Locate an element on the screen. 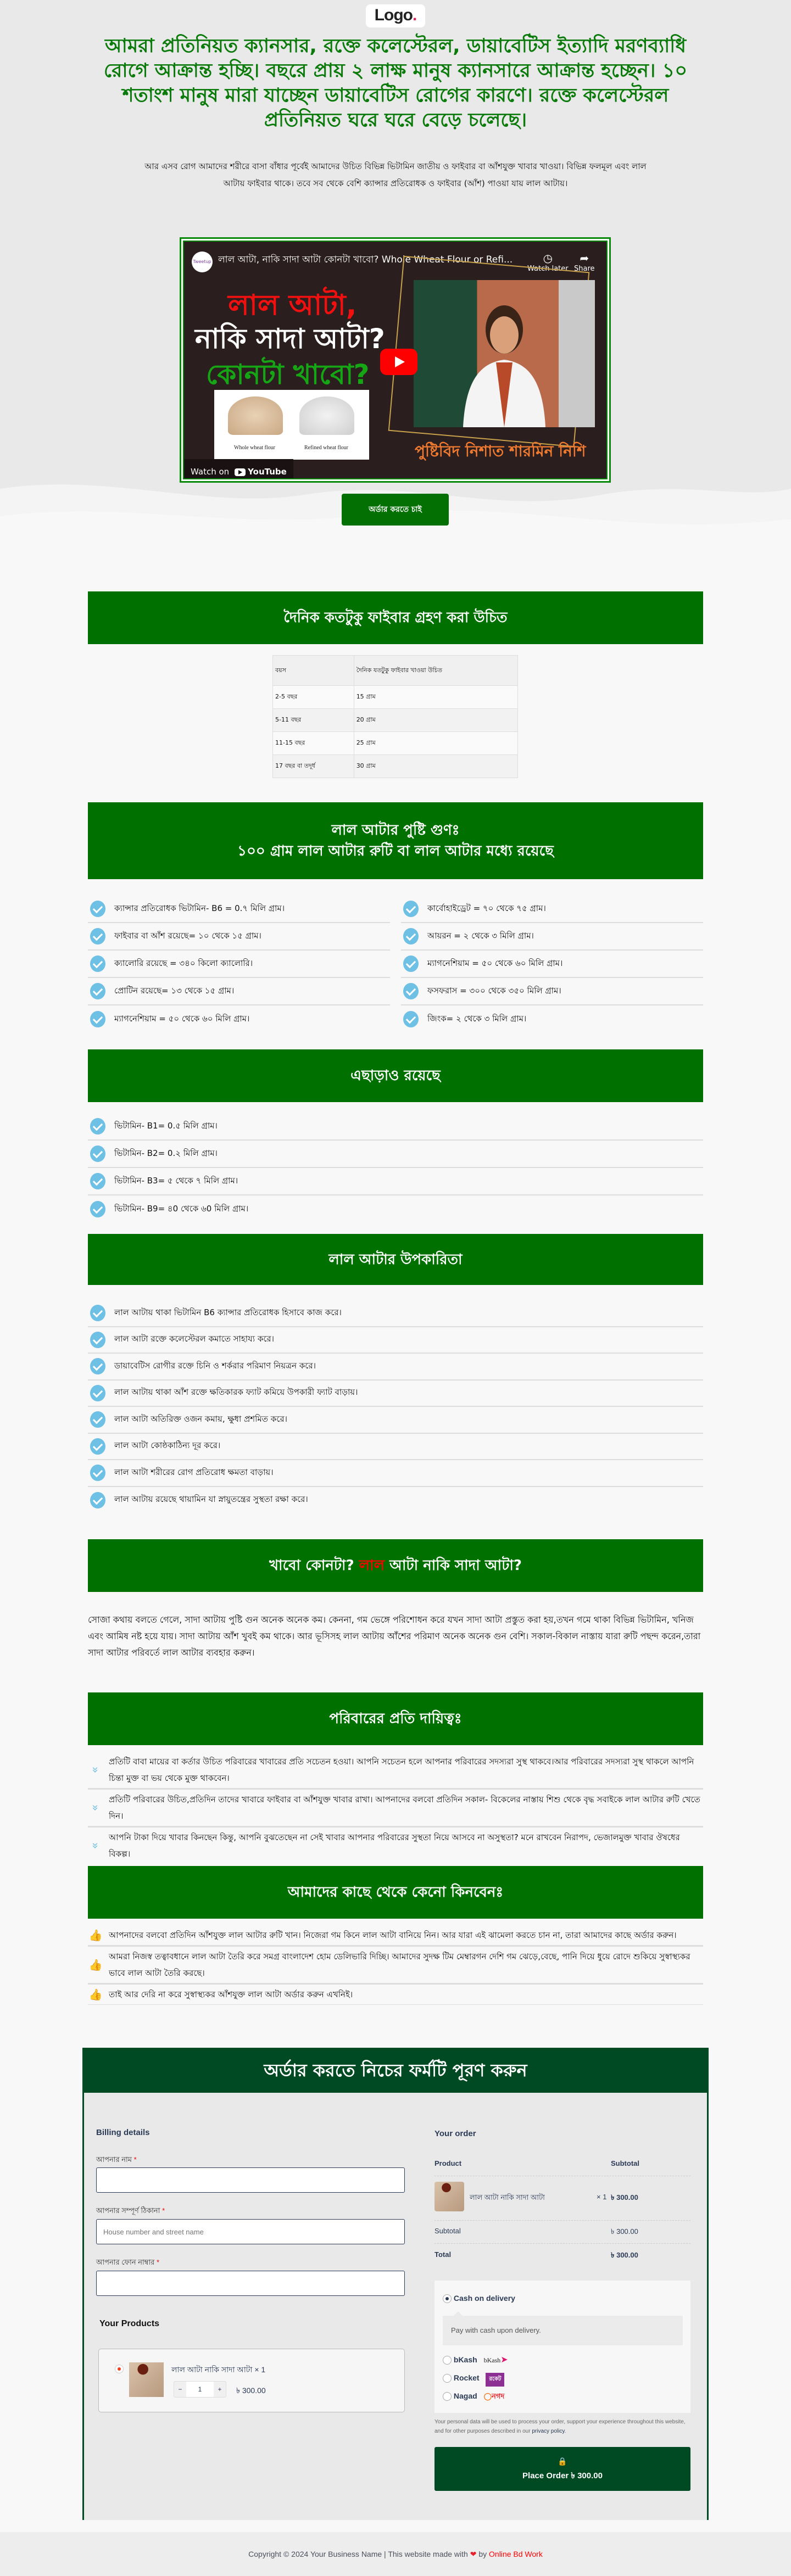 The width and height of the screenshot is (791, 2576). nagad-logo: ◯নগদ is located at coordinates (494, 2396).